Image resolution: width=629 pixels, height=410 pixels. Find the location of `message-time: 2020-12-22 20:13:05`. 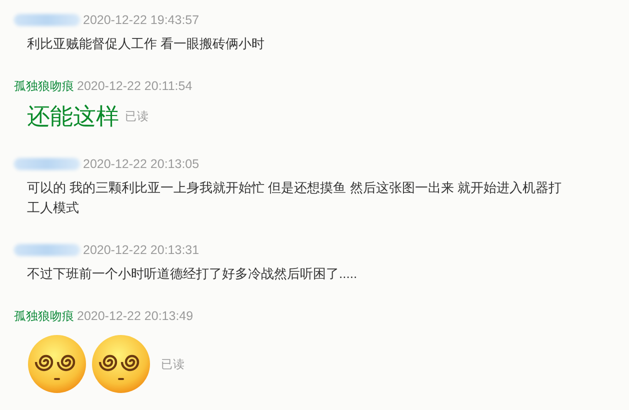

message-time: 2020-12-22 20:13:05 is located at coordinates (141, 164).